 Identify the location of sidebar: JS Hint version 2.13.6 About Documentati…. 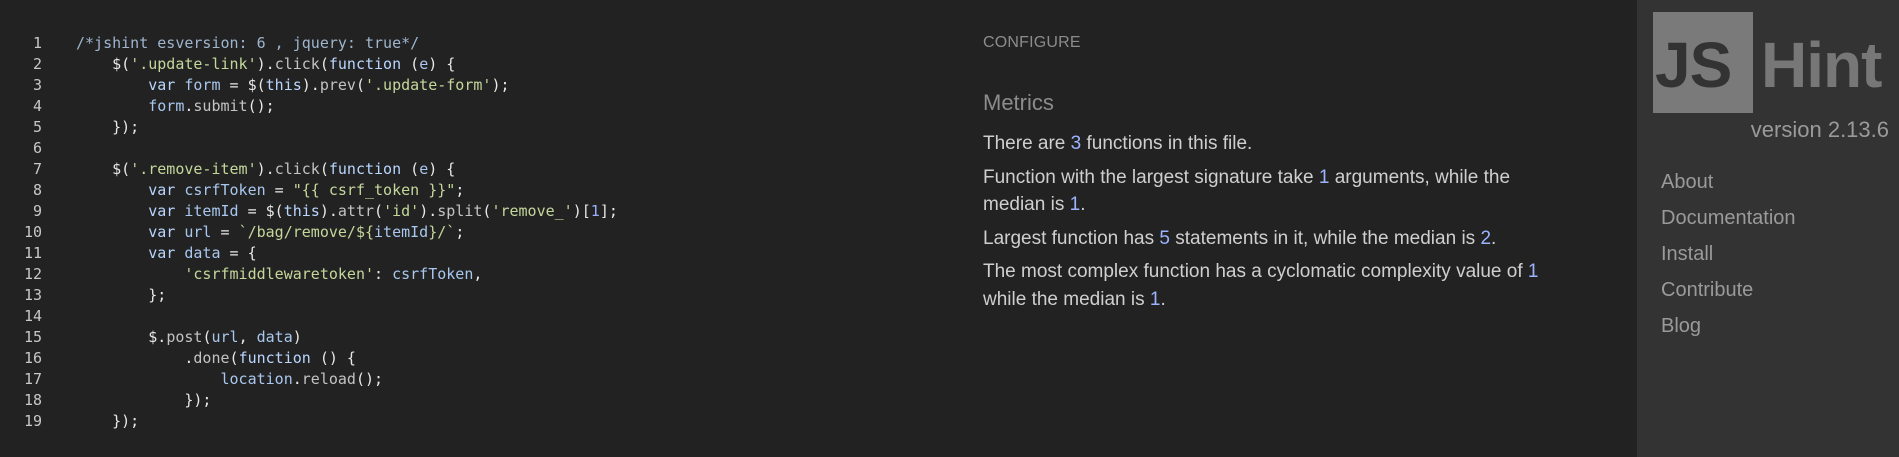
(1768, 228).